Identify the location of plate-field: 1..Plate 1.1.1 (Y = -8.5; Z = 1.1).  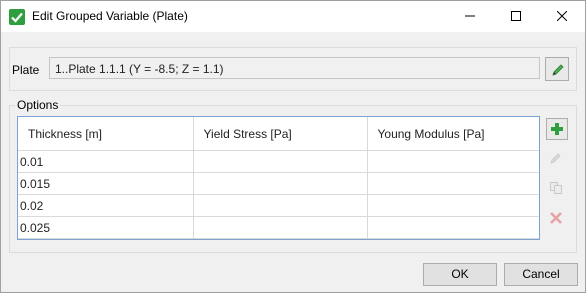
(294, 68).